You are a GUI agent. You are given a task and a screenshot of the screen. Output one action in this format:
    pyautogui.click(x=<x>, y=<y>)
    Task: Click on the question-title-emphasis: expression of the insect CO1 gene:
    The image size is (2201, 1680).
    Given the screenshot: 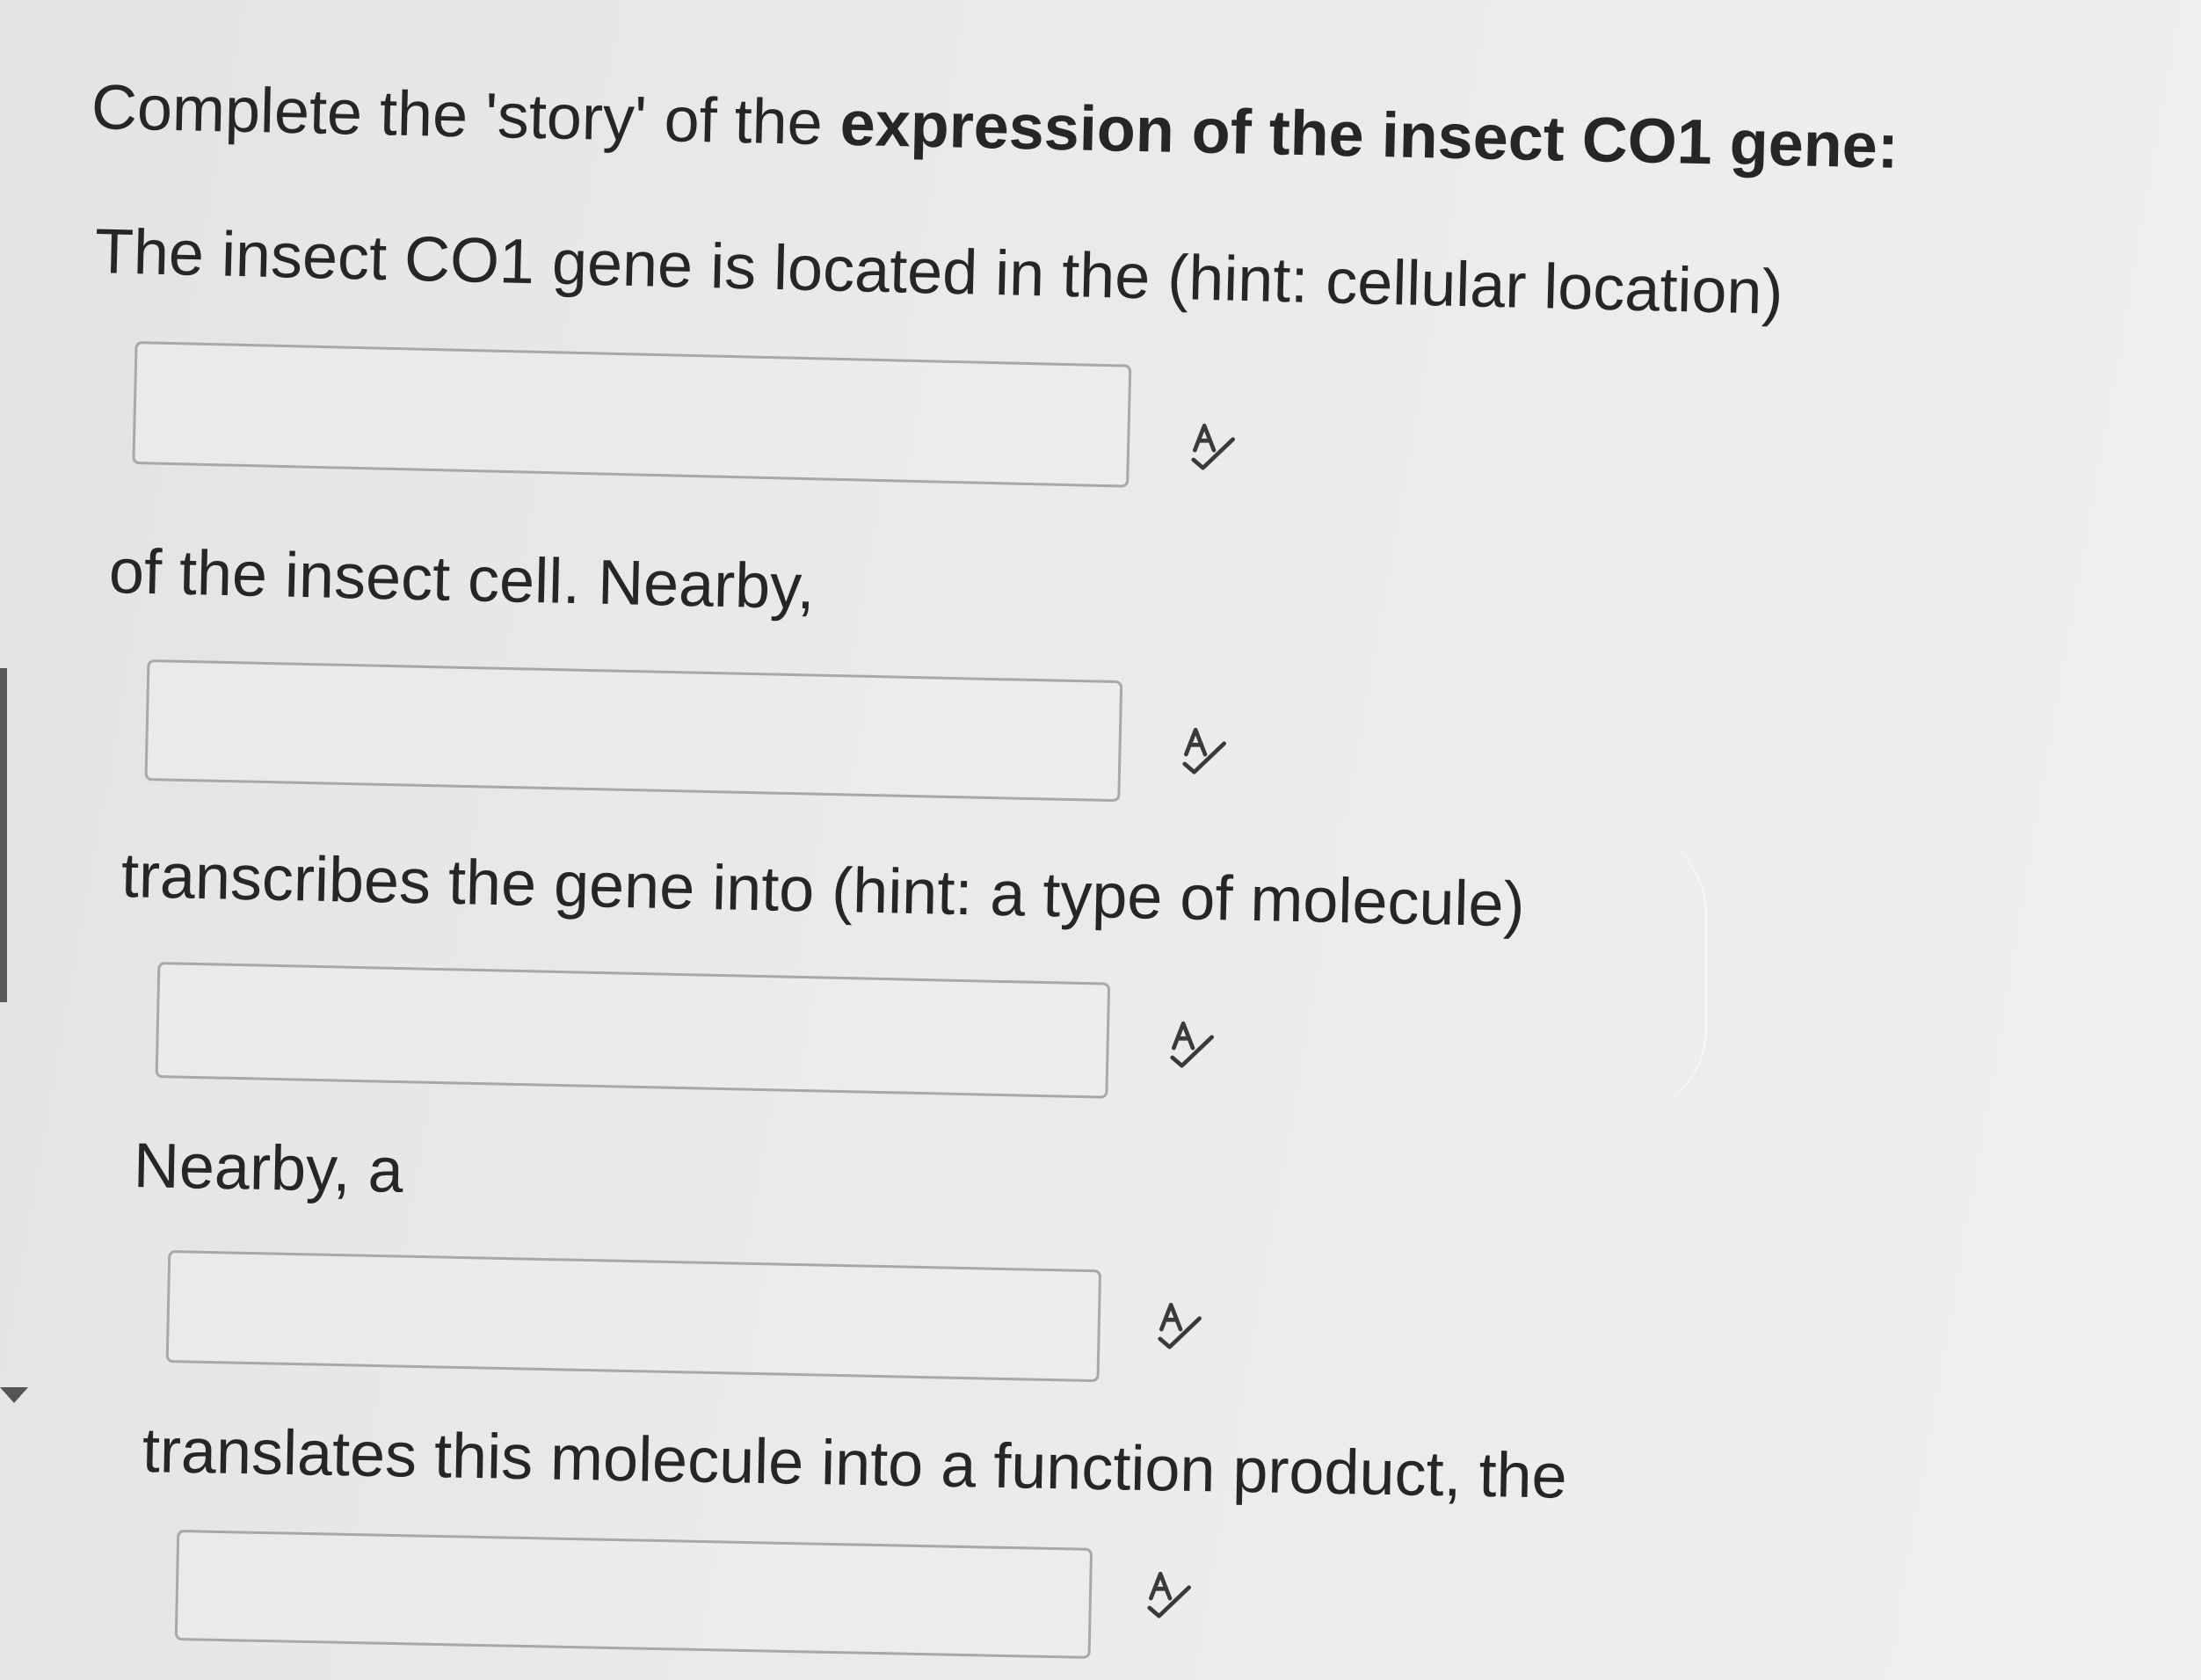 What is the action you would take?
    pyautogui.click(x=1369, y=135)
    